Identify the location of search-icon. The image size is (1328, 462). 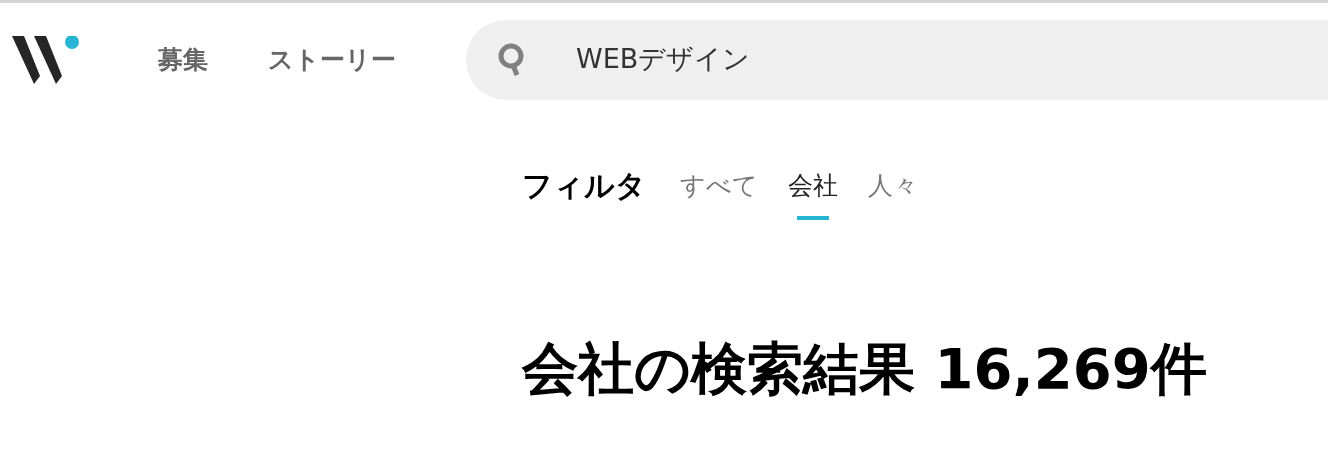
(512, 59).